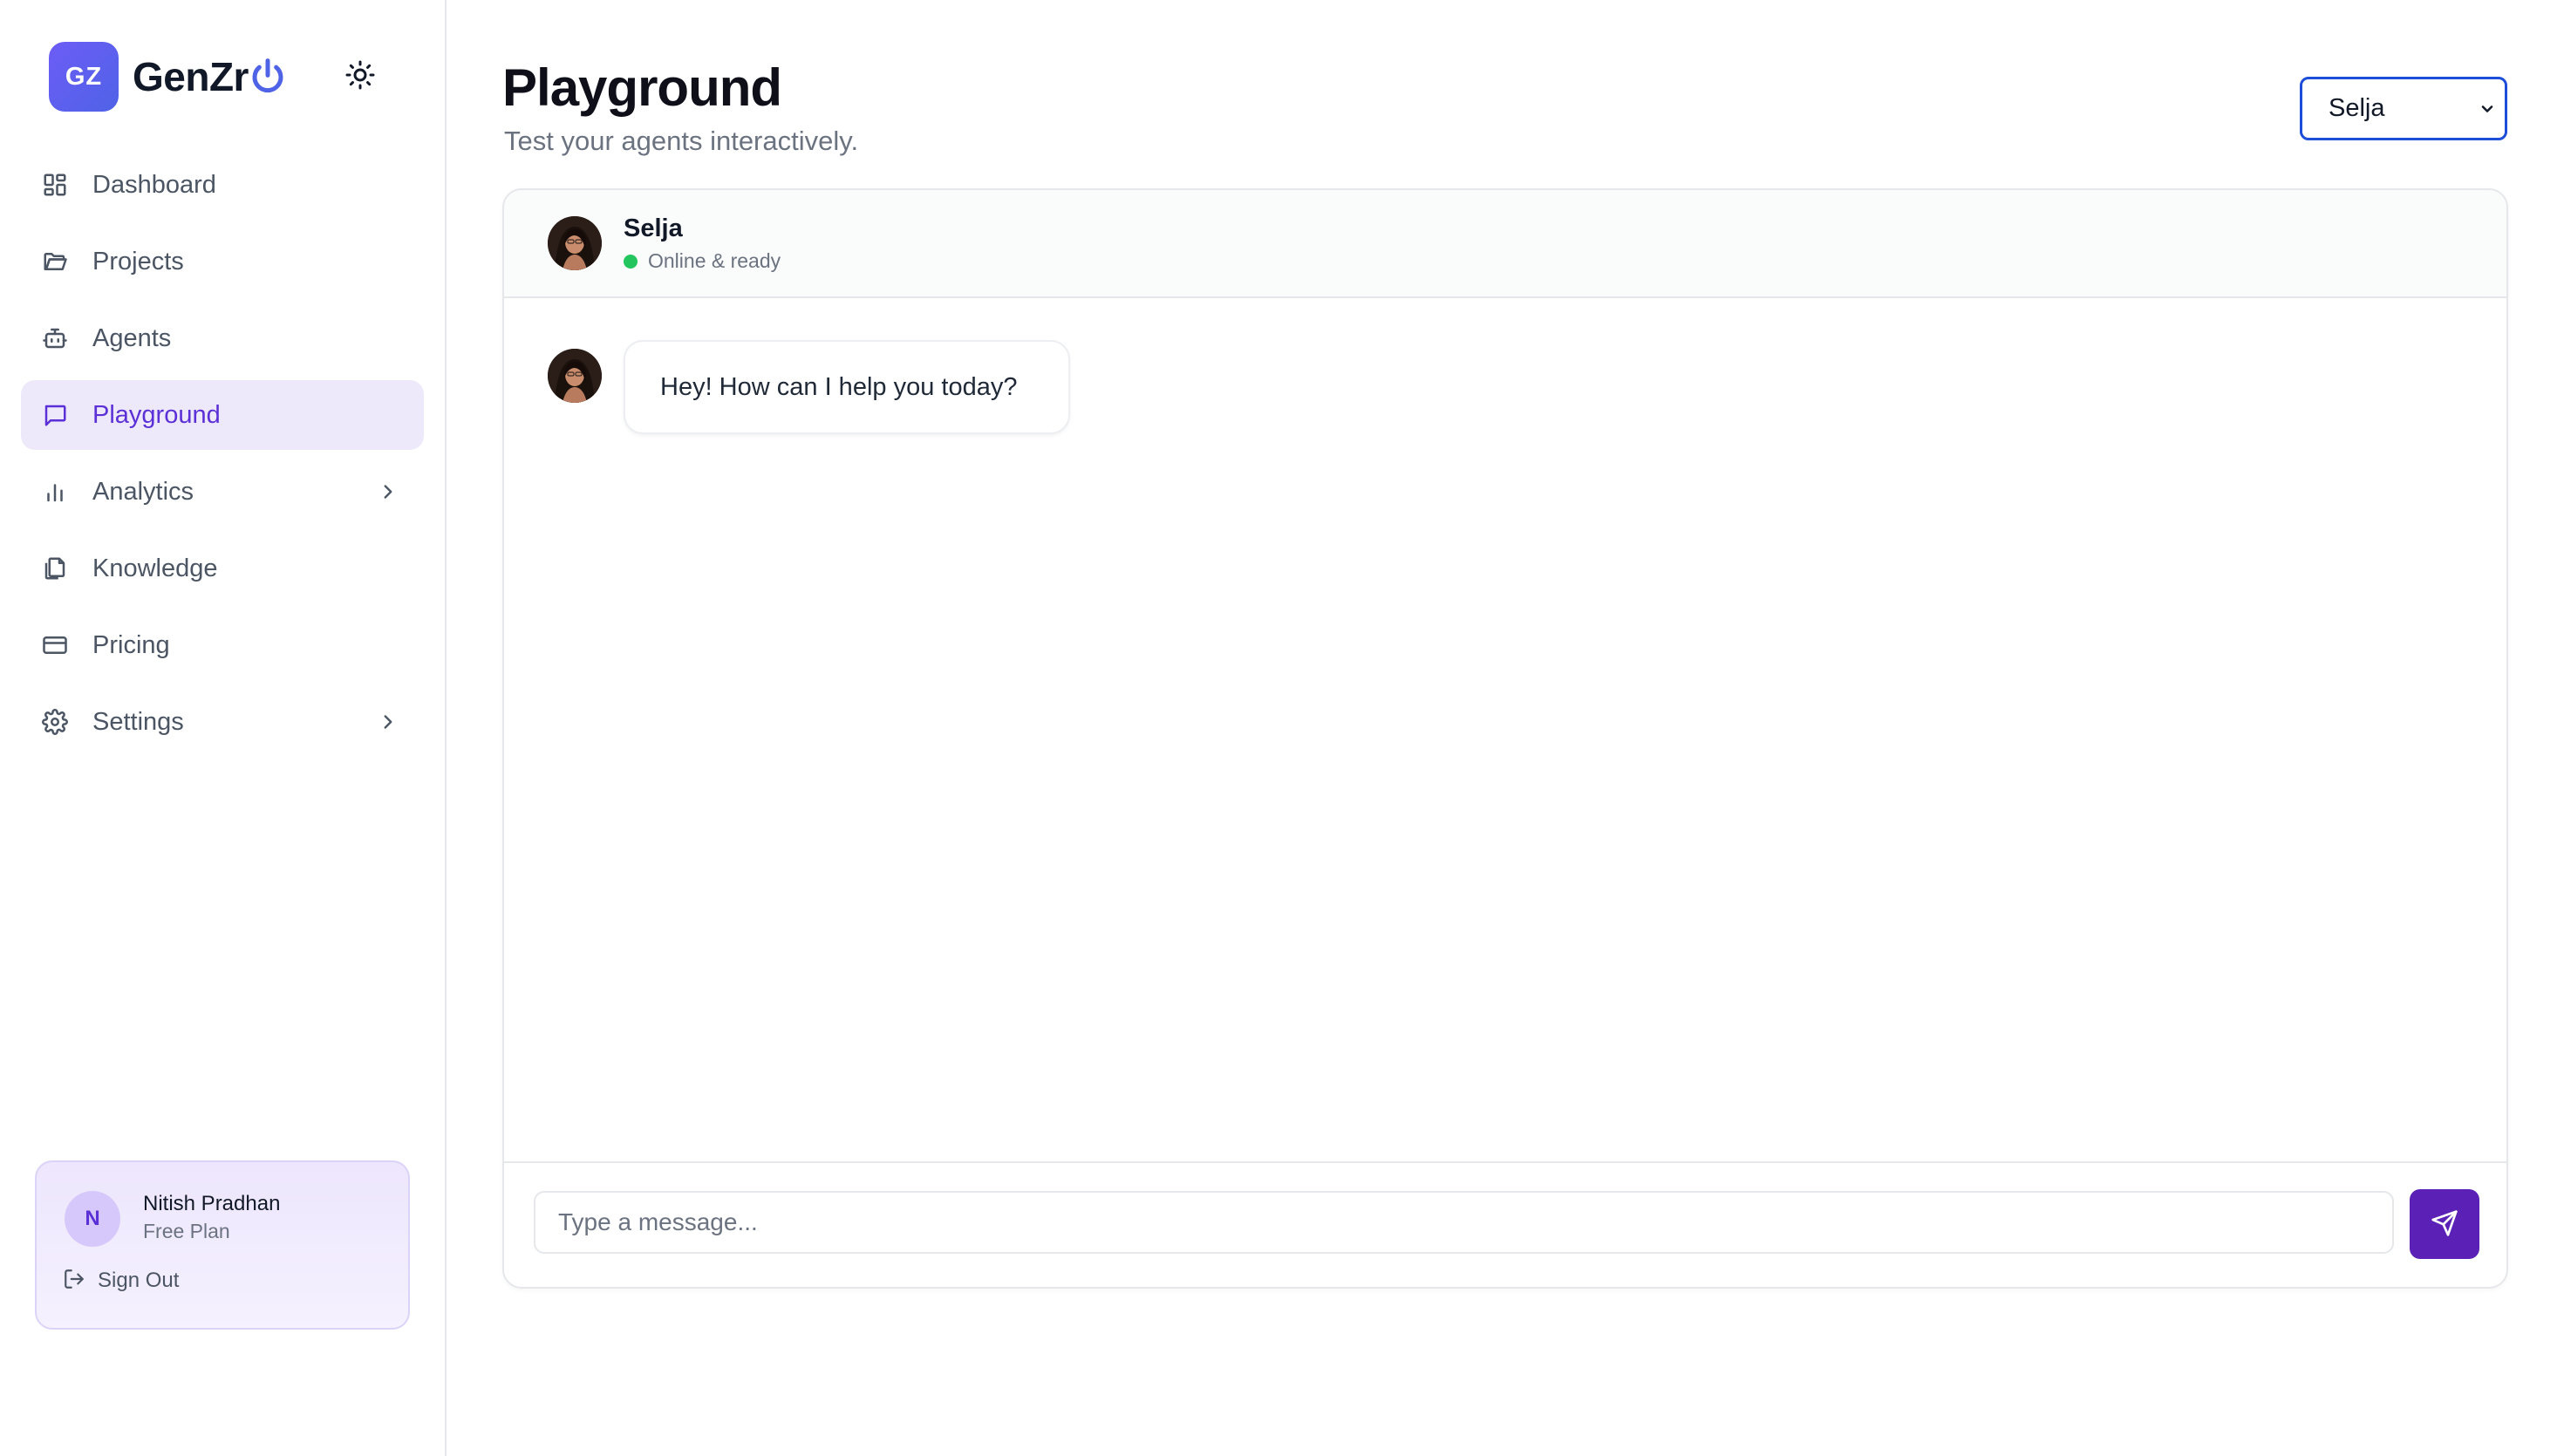 This screenshot has height=1456, width=2564. I want to click on page-title: Playground, so click(642, 87).